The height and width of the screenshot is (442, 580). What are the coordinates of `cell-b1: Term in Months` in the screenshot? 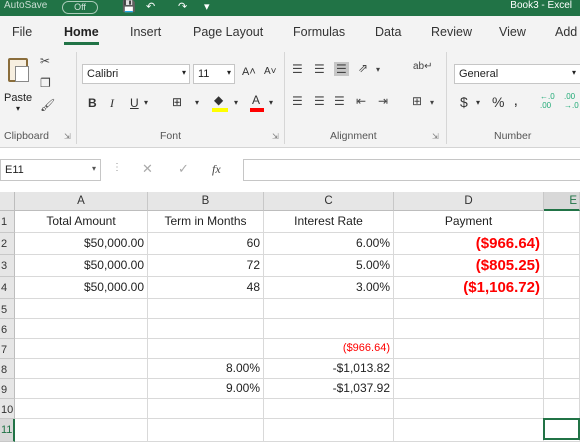 It's located at (206, 222).